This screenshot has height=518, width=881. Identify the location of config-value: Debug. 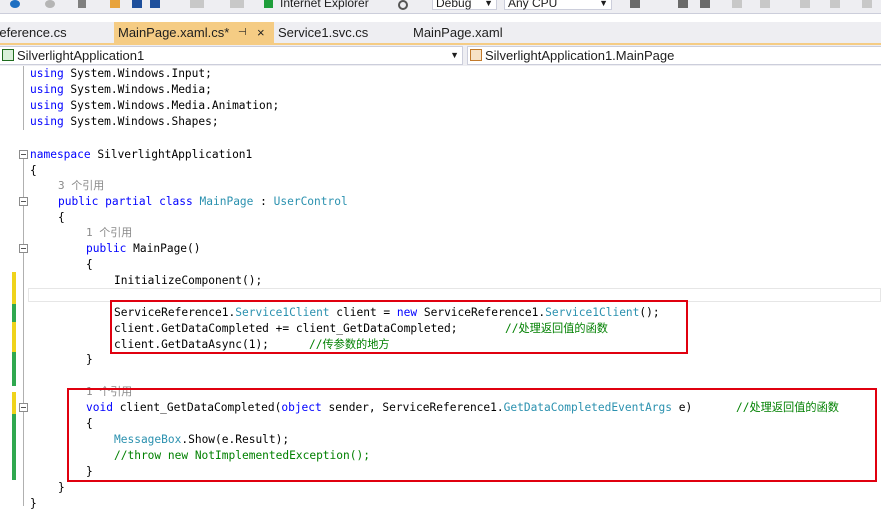
(454, 5).